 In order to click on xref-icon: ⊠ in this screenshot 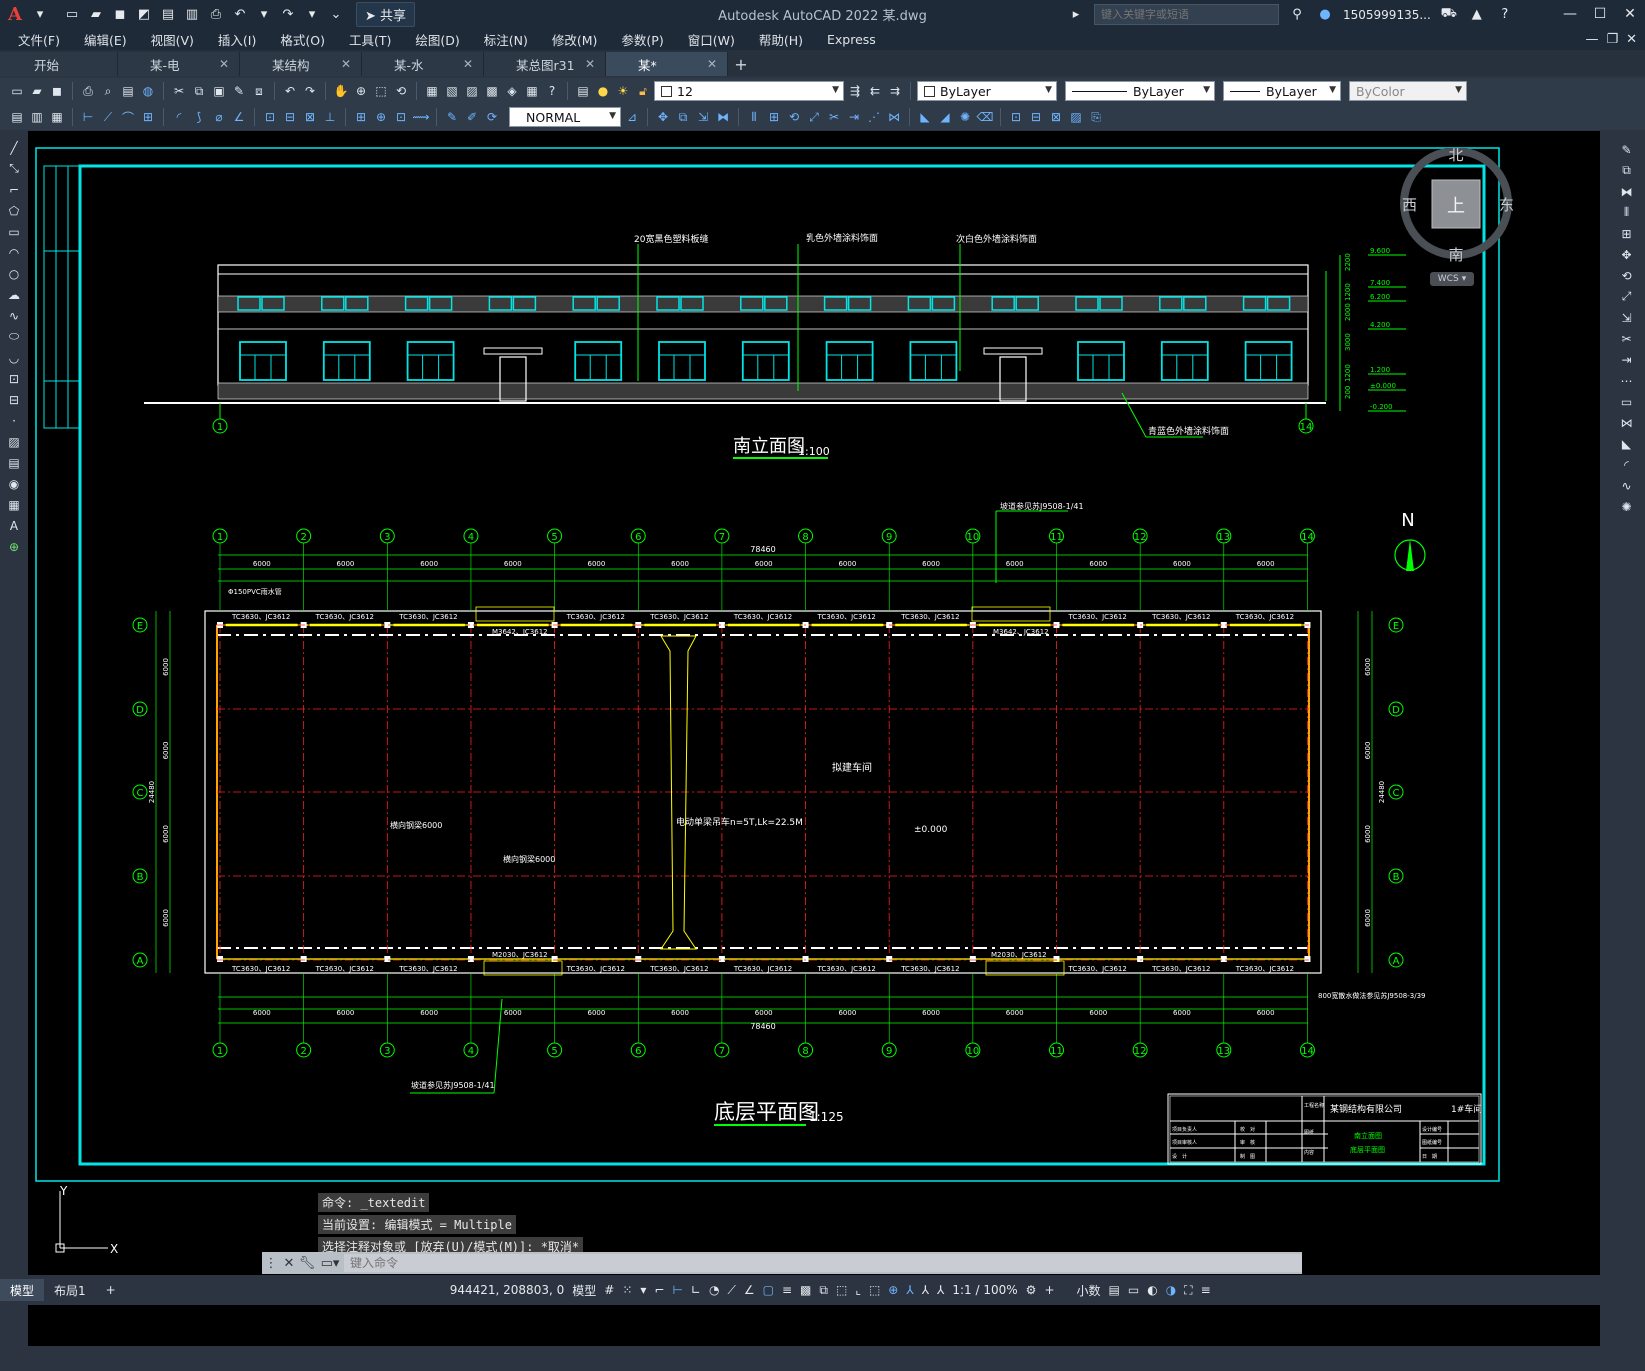, I will do `click(1056, 117)`.